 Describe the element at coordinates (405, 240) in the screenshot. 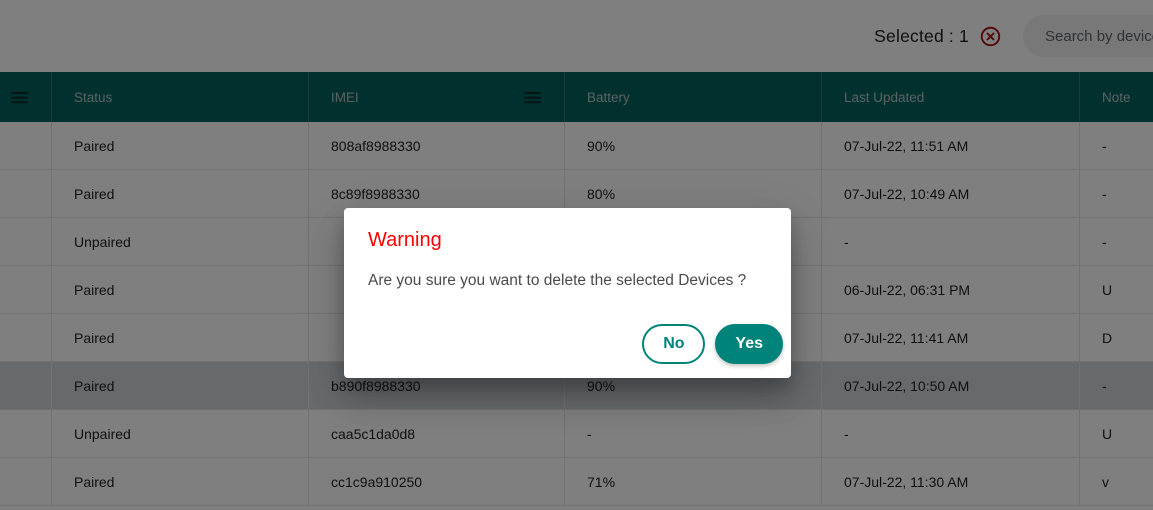

I see `dialog-title: Warning` at that location.